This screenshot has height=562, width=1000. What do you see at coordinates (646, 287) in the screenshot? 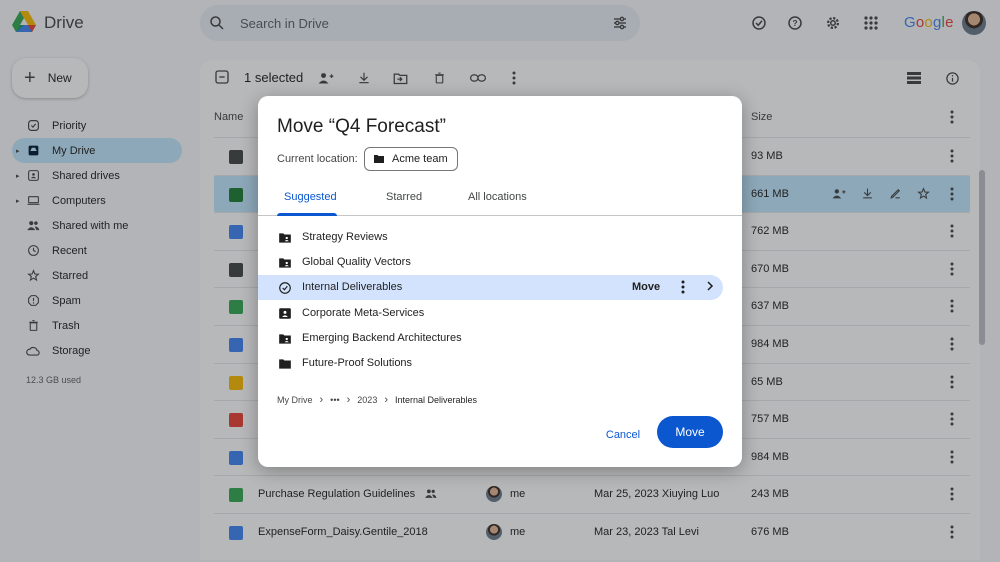
I see `inline-move-button: Move` at bounding box center [646, 287].